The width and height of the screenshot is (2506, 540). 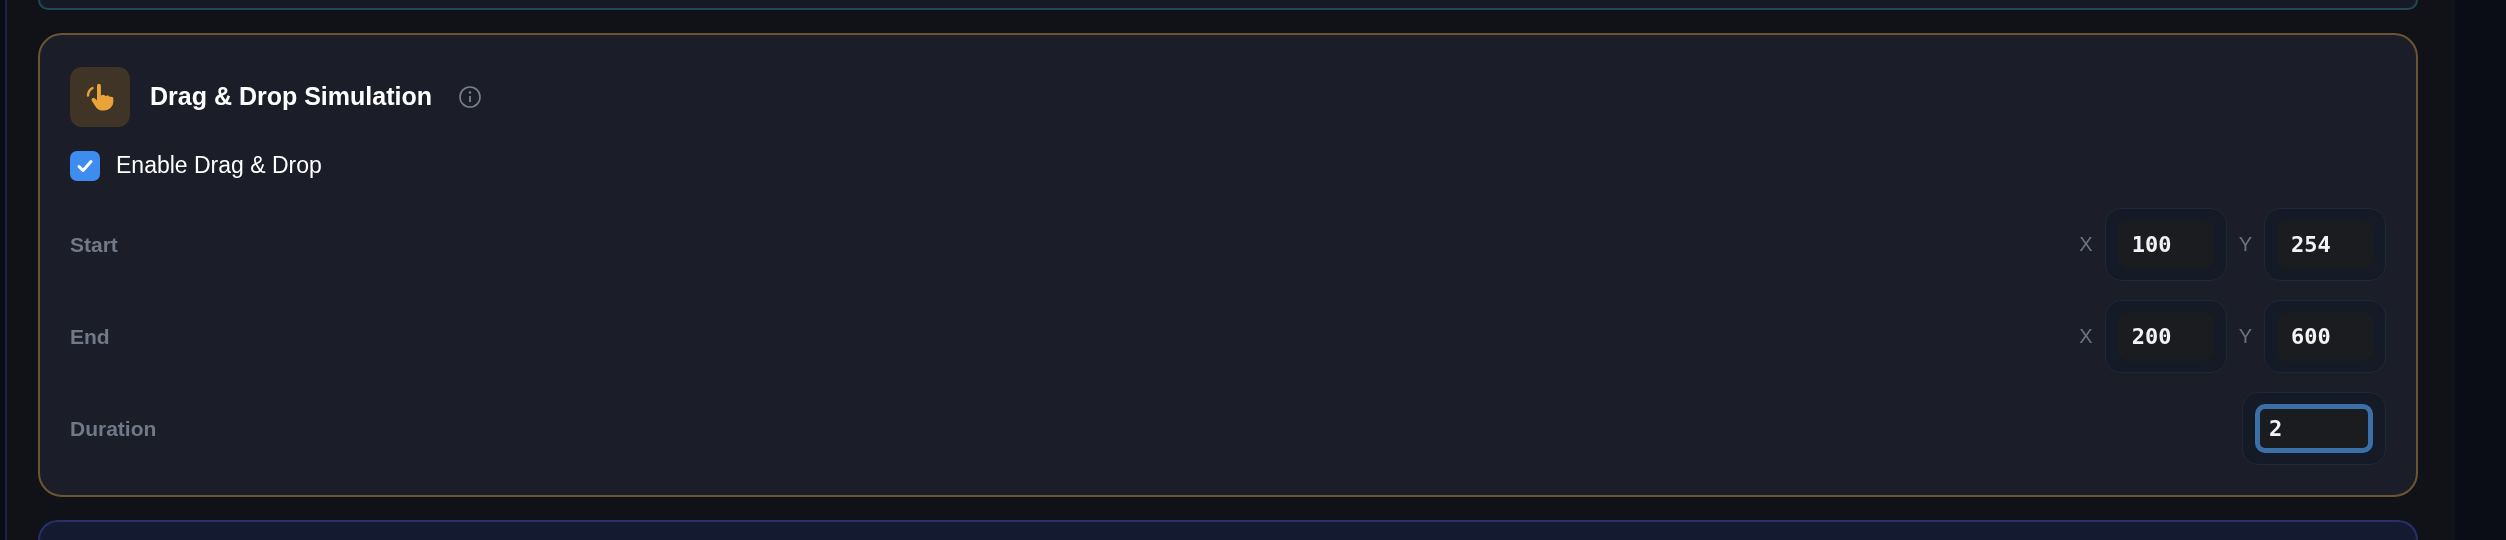 What do you see at coordinates (469, 96) in the screenshot?
I see `info-icon` at bounding box center [469, 96].